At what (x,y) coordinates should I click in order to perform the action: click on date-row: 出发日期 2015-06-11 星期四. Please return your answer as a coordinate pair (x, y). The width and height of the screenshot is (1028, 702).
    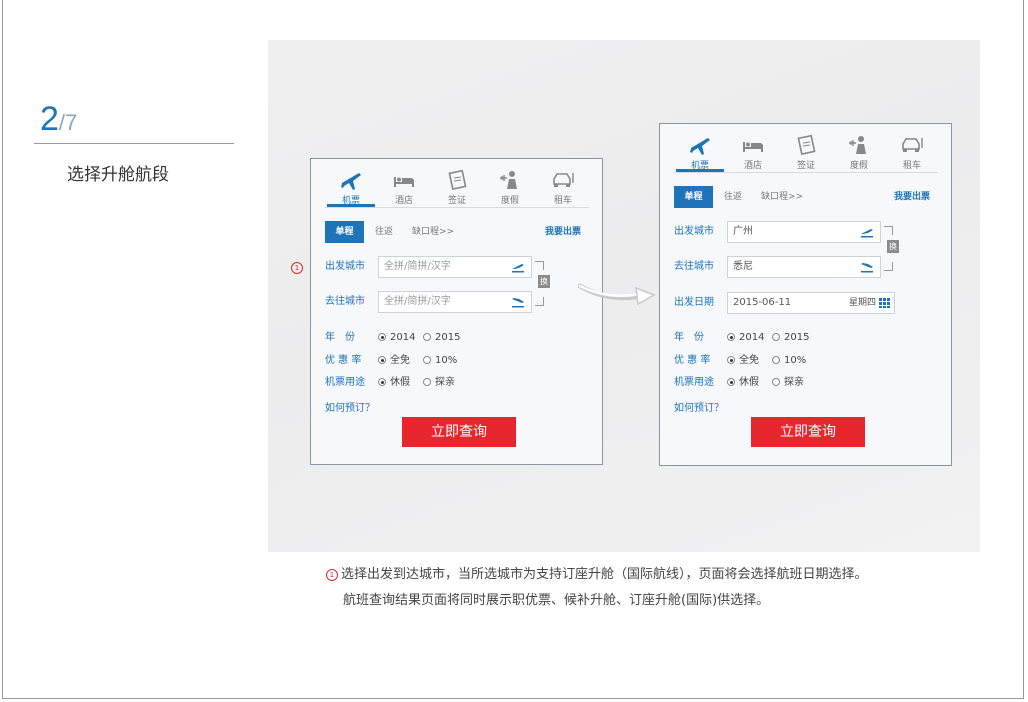
    Looking at the image, I should click on (806, 303).